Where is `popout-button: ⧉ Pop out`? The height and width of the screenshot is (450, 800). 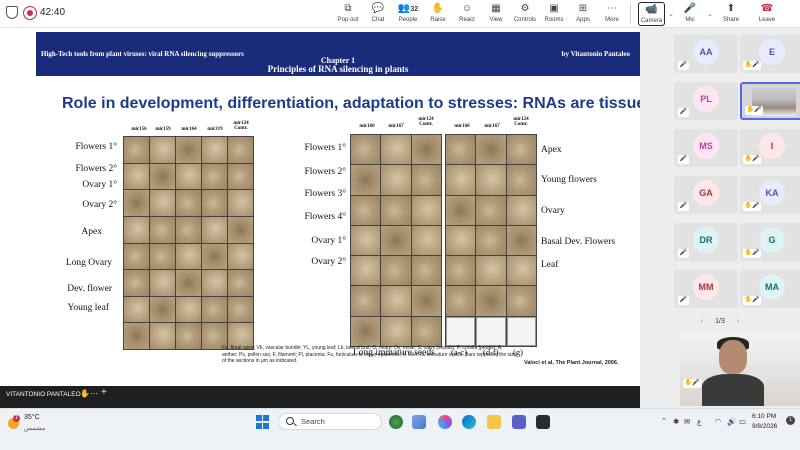
popout-button: ⧉ Pop out is located at coordinates (348, 12).